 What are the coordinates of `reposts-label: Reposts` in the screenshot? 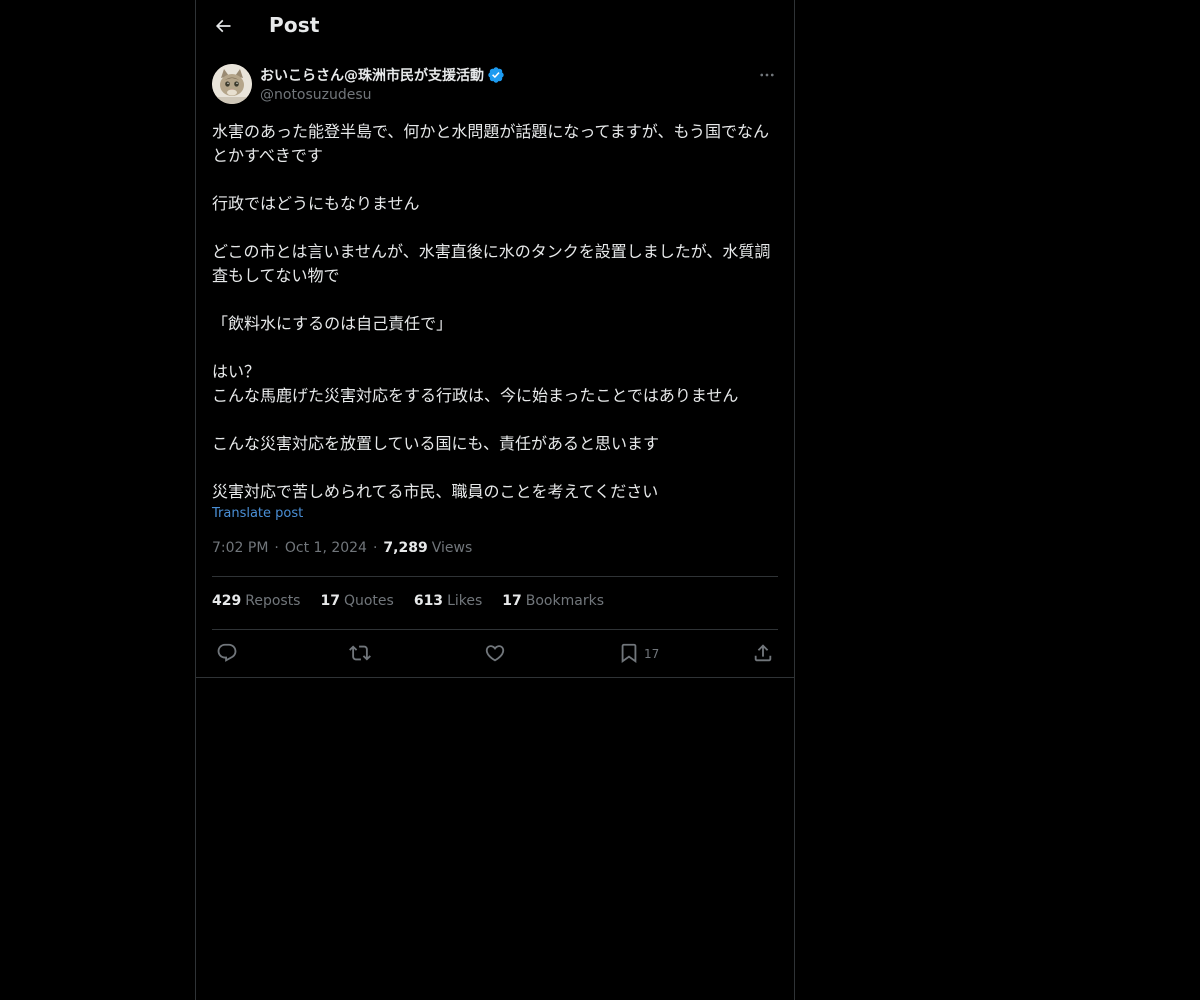 It's located at (273, 601).